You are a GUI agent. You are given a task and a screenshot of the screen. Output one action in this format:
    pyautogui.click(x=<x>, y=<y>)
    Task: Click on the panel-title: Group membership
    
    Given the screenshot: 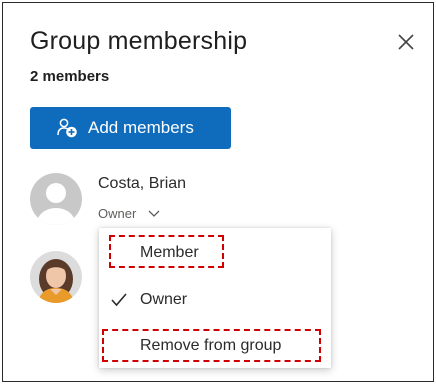 What is the action you would take?
    pyautogui.click(x=139, y=41)
    